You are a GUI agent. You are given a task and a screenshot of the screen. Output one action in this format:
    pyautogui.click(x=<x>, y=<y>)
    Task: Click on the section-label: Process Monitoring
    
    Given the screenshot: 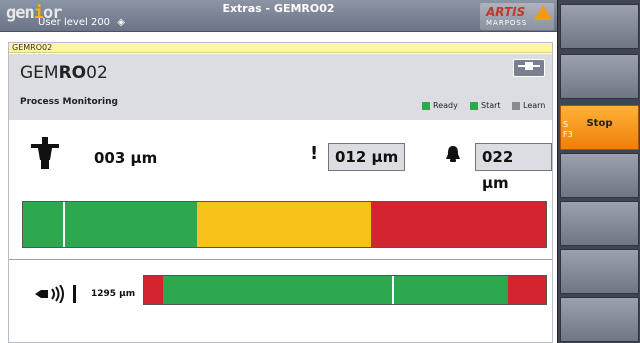 What is the action you would take?
    pyautogui.click(x=69, y=102)
    